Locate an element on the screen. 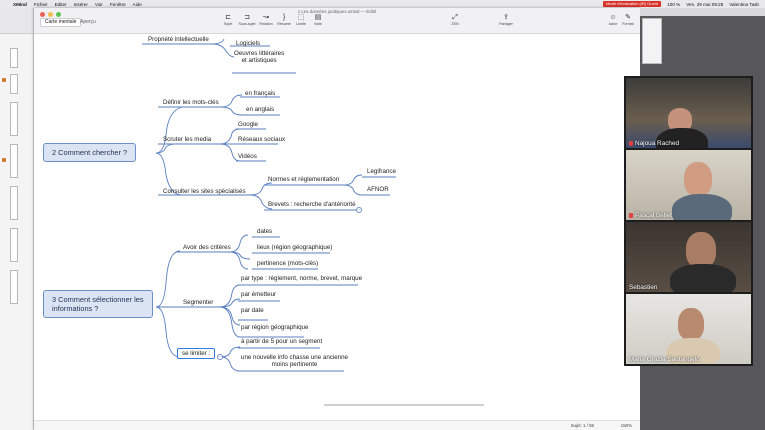 The height and width of the screenshot is (430, 765). share-icon: ⇪ is located at coordinates (506, 17).